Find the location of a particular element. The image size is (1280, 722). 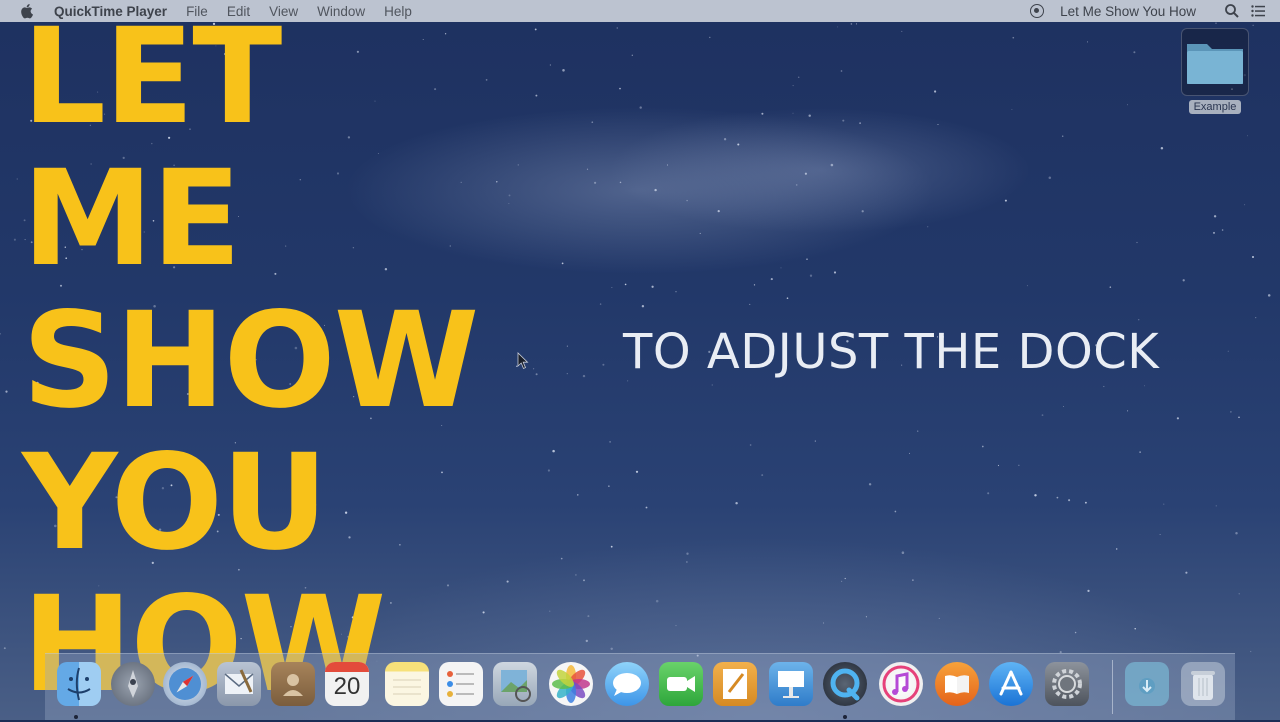

preview-icon is located at coordinates (515, 684).